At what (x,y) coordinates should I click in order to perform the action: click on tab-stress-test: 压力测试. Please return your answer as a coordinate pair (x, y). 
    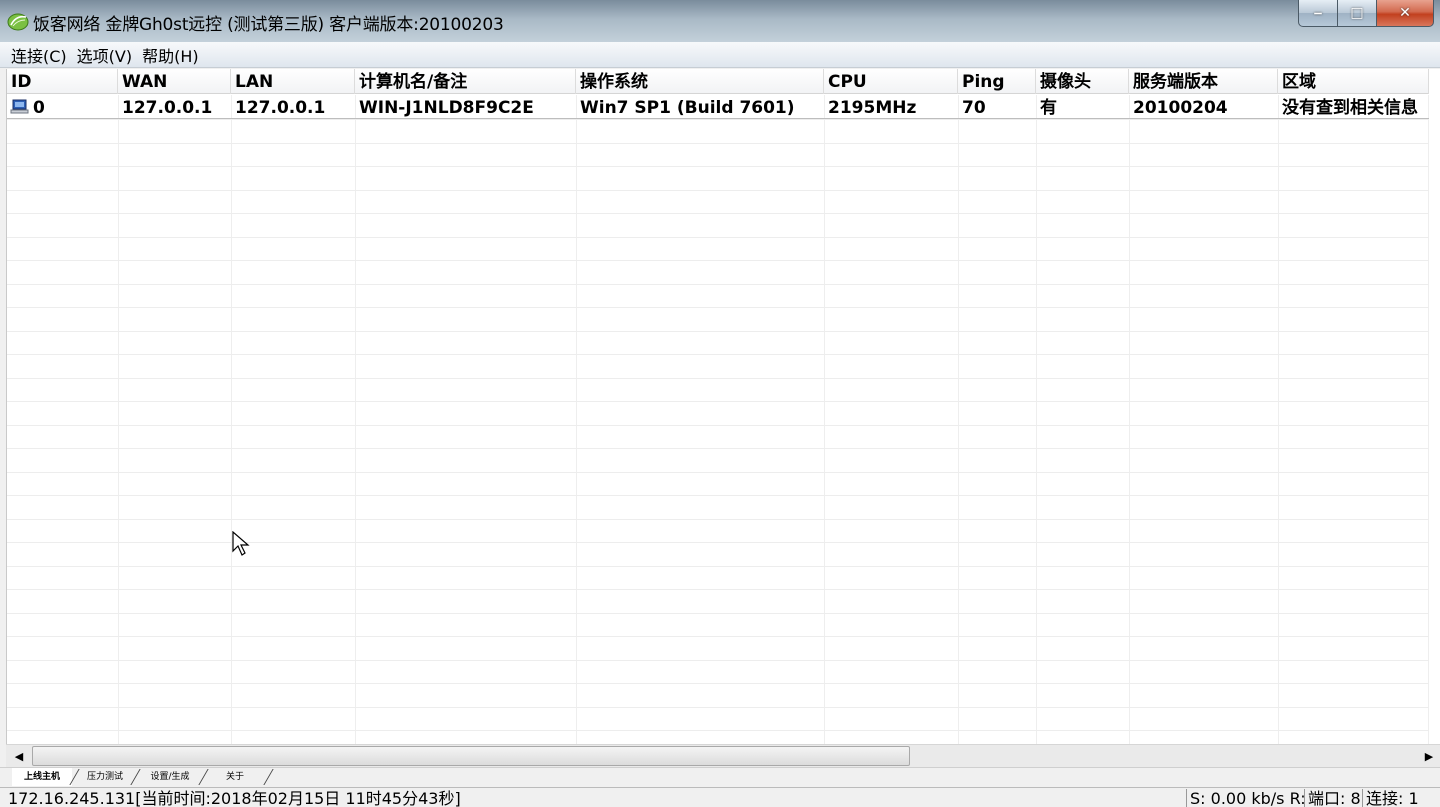
    Looking at the image, I should click on (105, 777).